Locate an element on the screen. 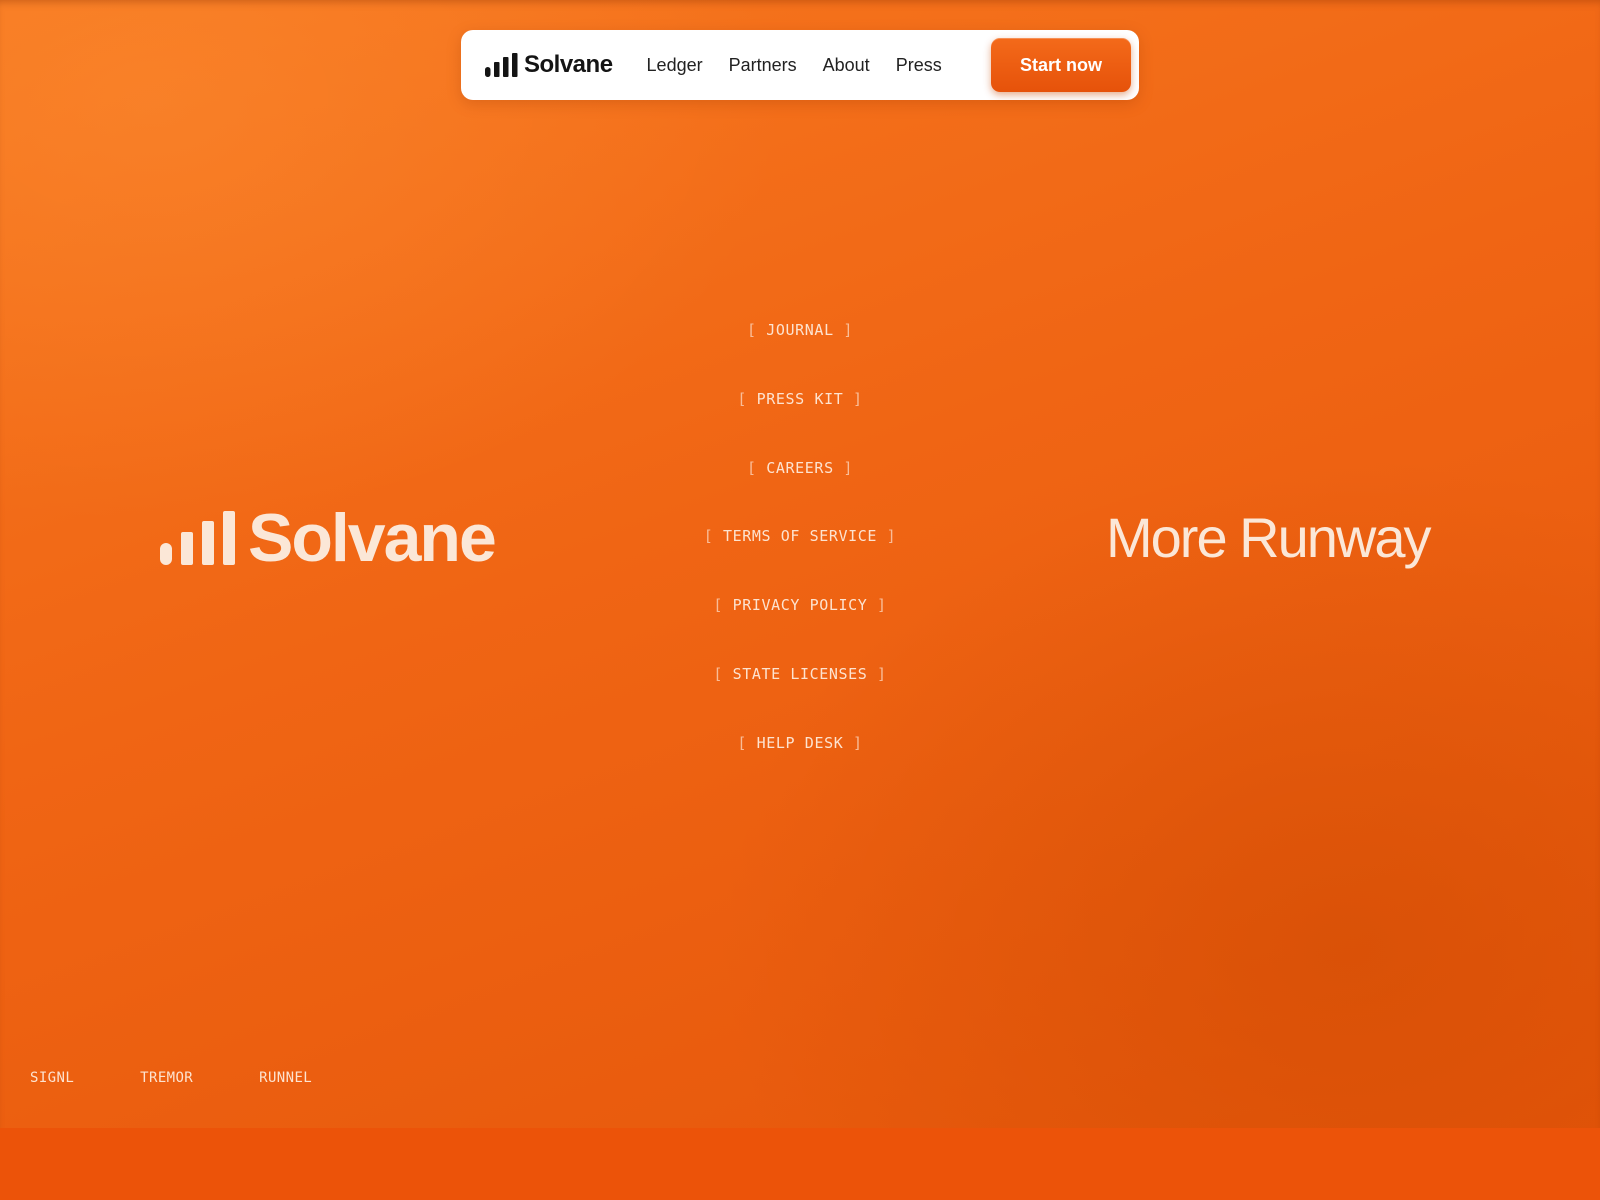  list-item: [ TERMS OF SERVICE ] is located at coordinates (800, 556).